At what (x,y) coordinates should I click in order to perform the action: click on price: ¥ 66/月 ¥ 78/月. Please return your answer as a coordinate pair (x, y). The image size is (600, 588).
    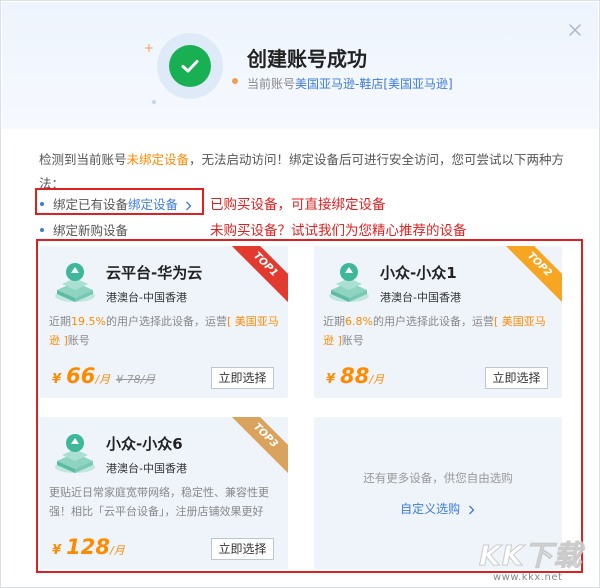
    Looking at the image, I should click on (103, 376).